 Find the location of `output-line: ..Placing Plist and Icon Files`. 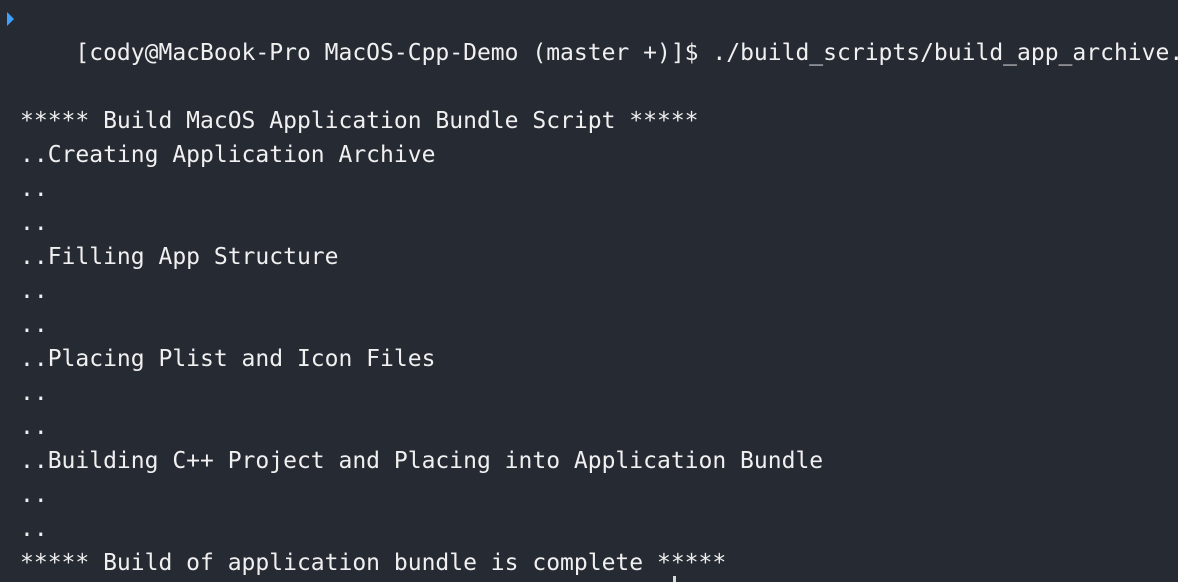

output-line: ..Placing Plist and Icon Files is located at coordinates (228, 359).